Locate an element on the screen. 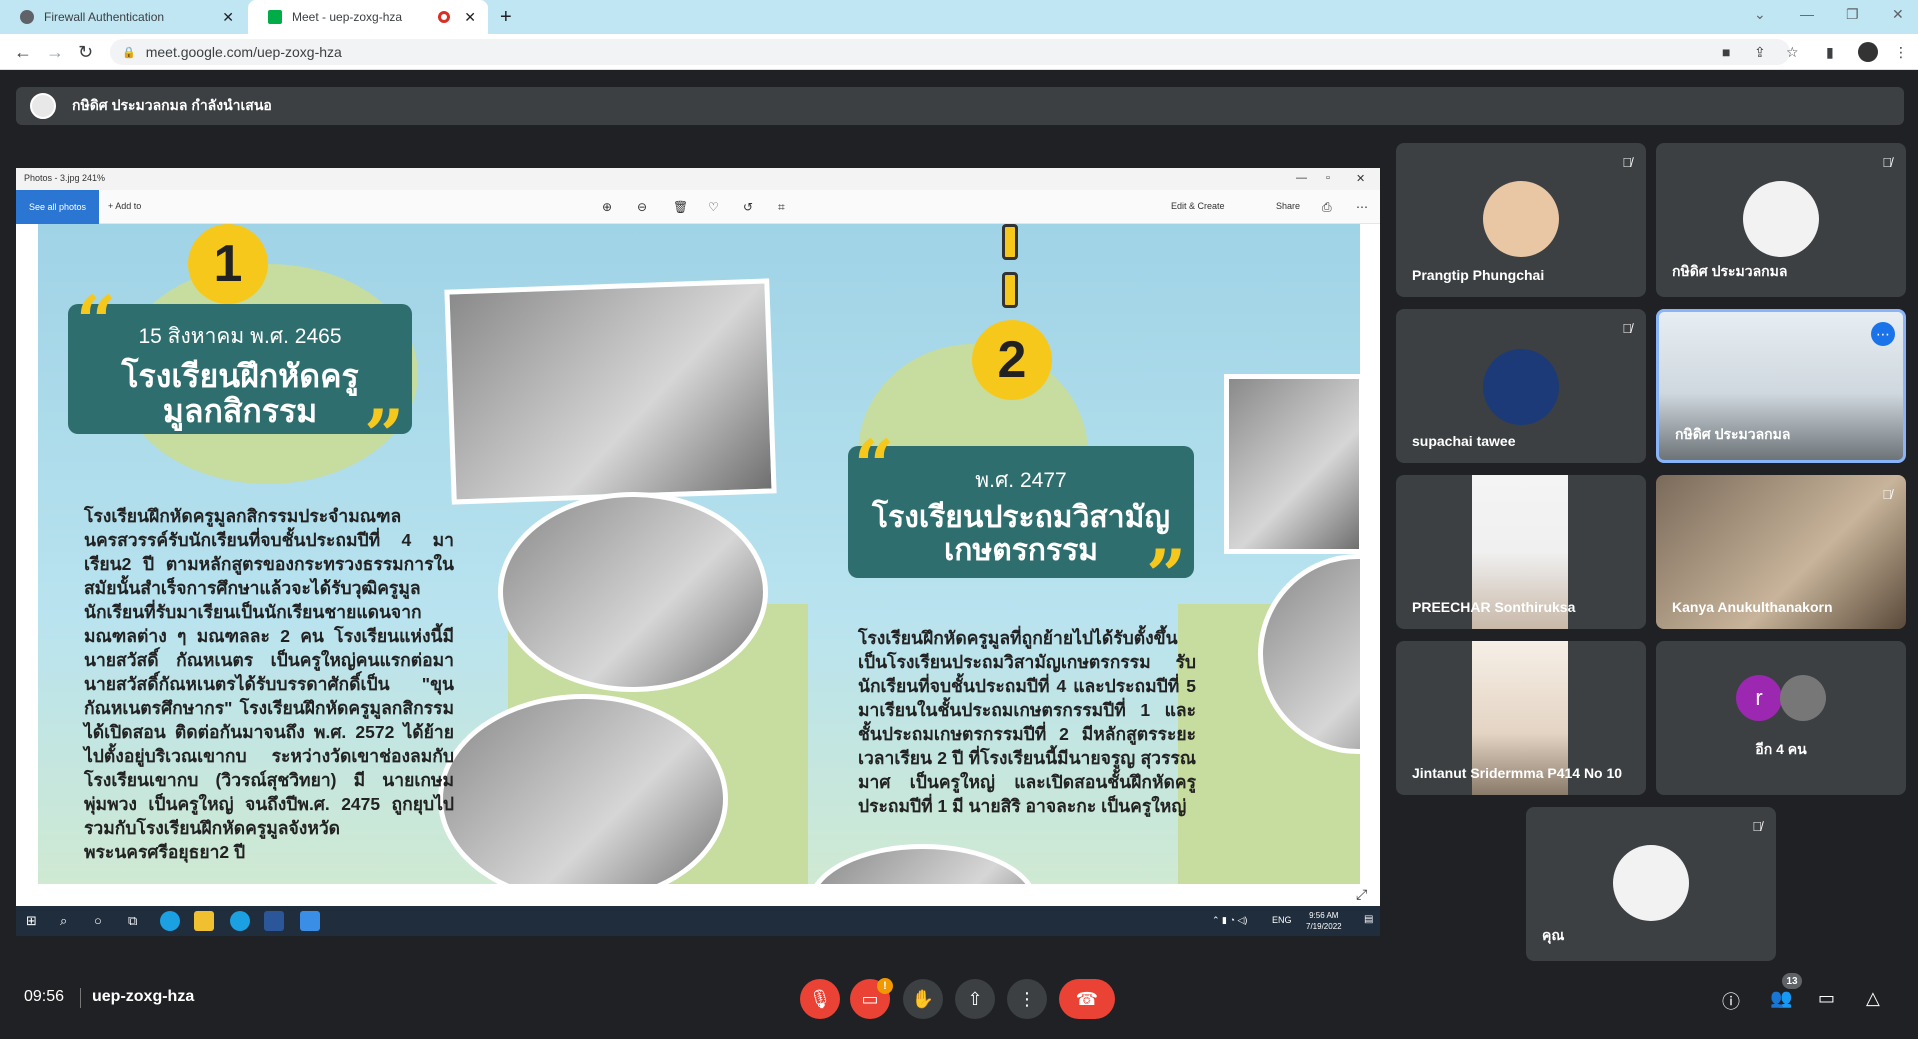  camera-icon: ■ is located at coordinates (1726, 52).